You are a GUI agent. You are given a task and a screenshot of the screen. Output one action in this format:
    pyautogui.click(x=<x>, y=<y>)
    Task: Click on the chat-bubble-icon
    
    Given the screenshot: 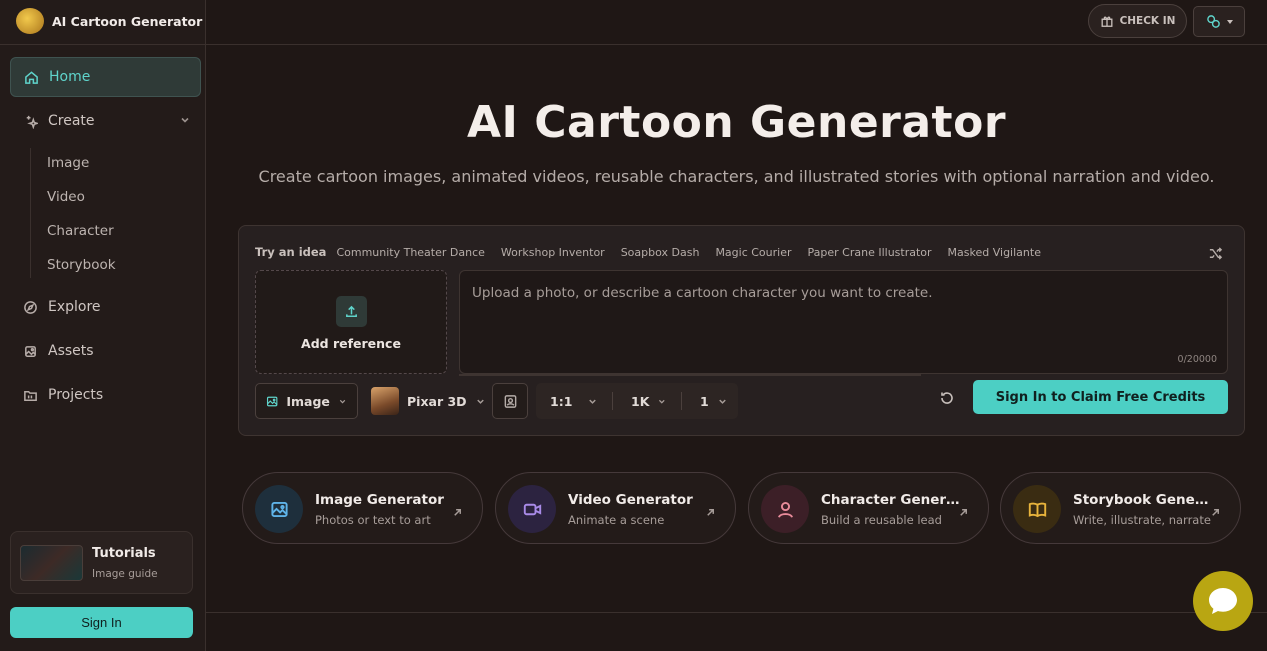 What is the action you would take?
    pyautogui.click(x=1223, y=601)
    